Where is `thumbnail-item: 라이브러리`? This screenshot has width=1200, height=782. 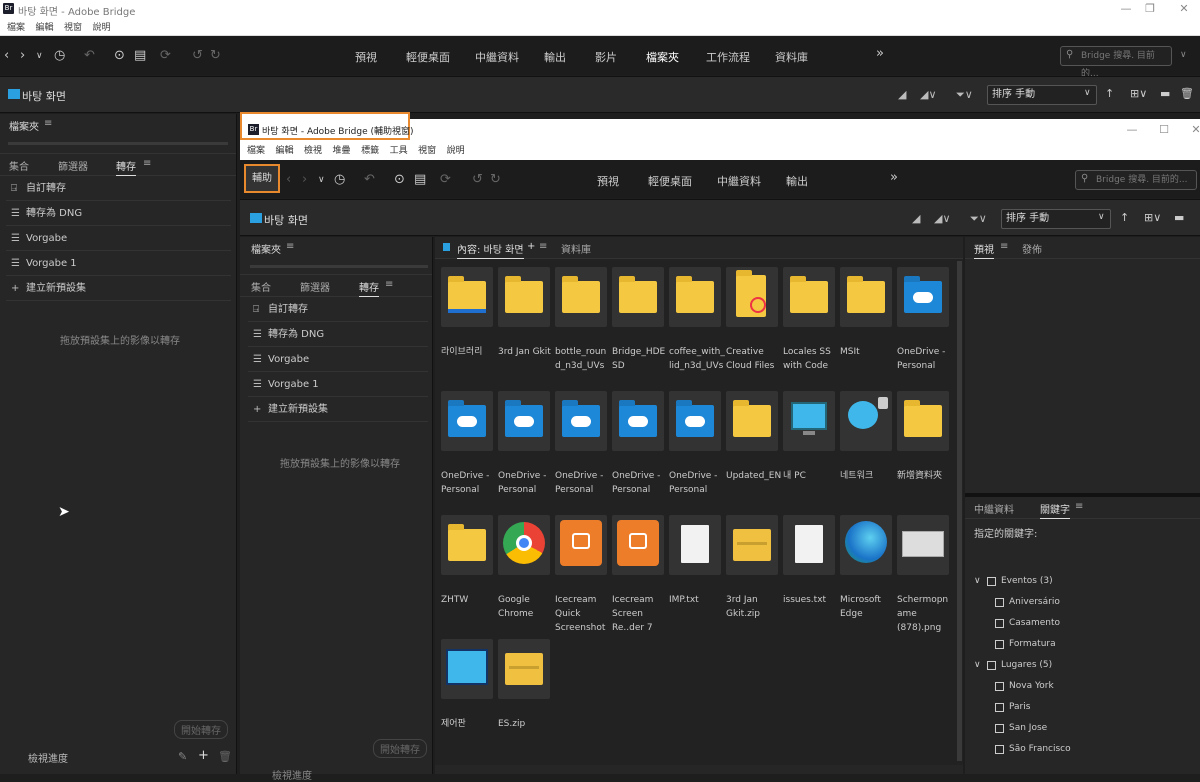
thumbnail-item: 라이브러리 is located at coordinates (469, 326).